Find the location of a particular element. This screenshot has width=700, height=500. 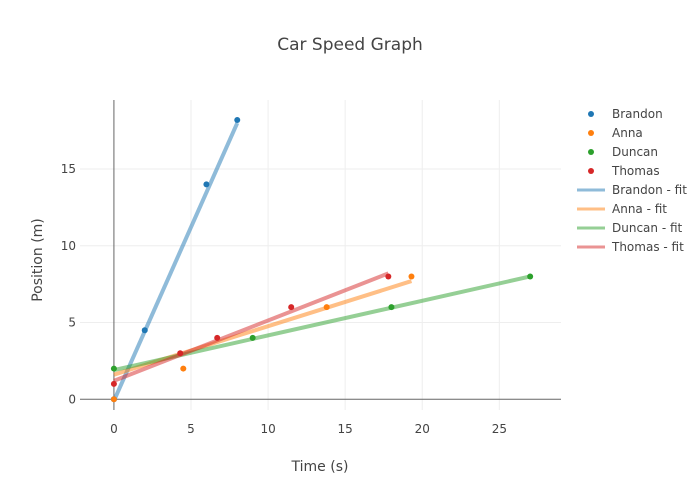

legend-item-thomas: Thomas is located at coordinates (624, 171).